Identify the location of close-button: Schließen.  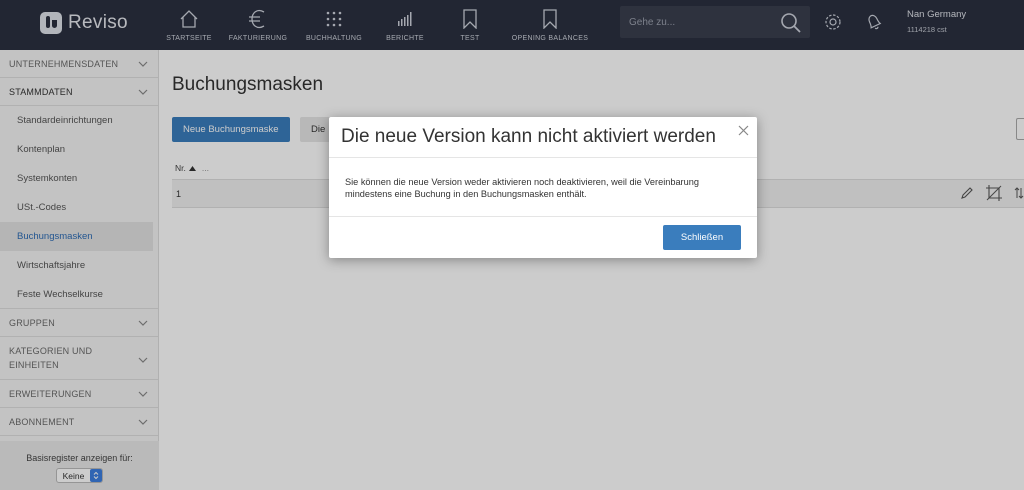
(702, 237).